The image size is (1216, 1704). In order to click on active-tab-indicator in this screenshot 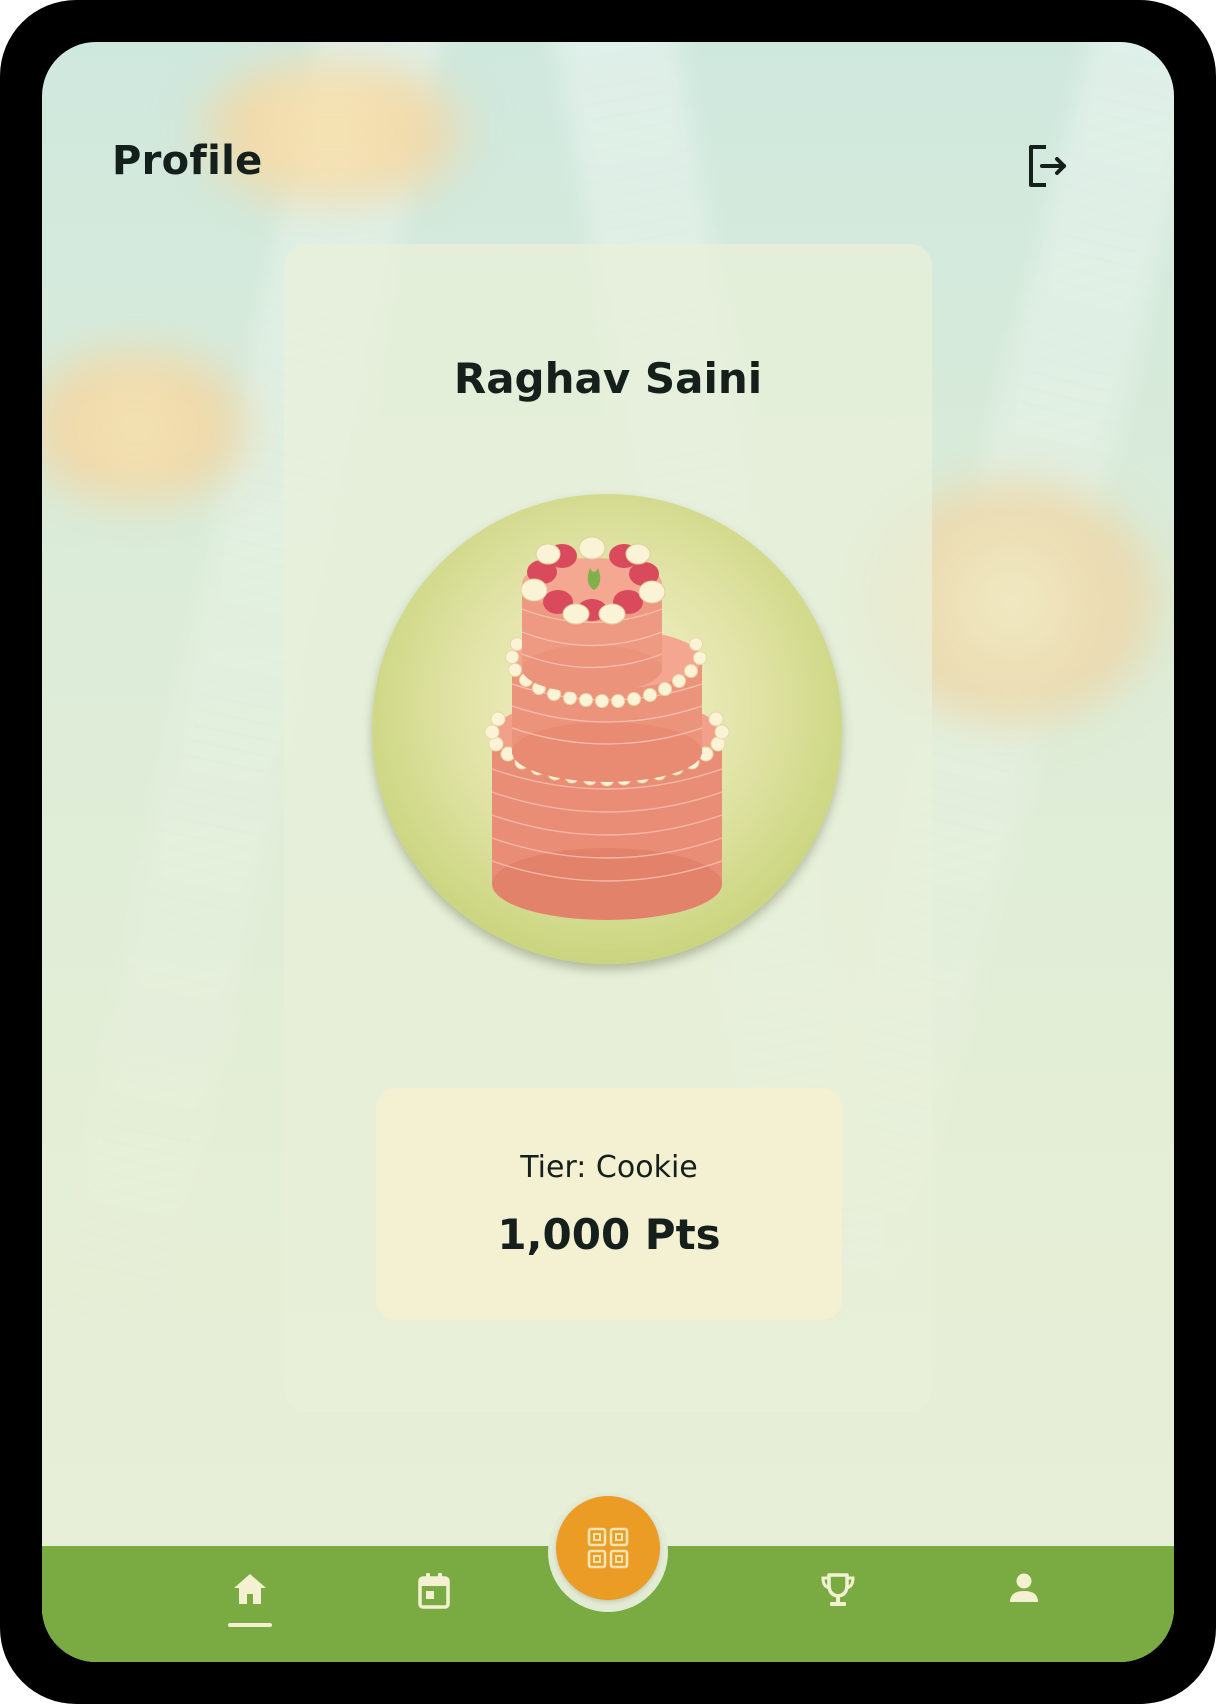, I will do `click(250, 1625)`.